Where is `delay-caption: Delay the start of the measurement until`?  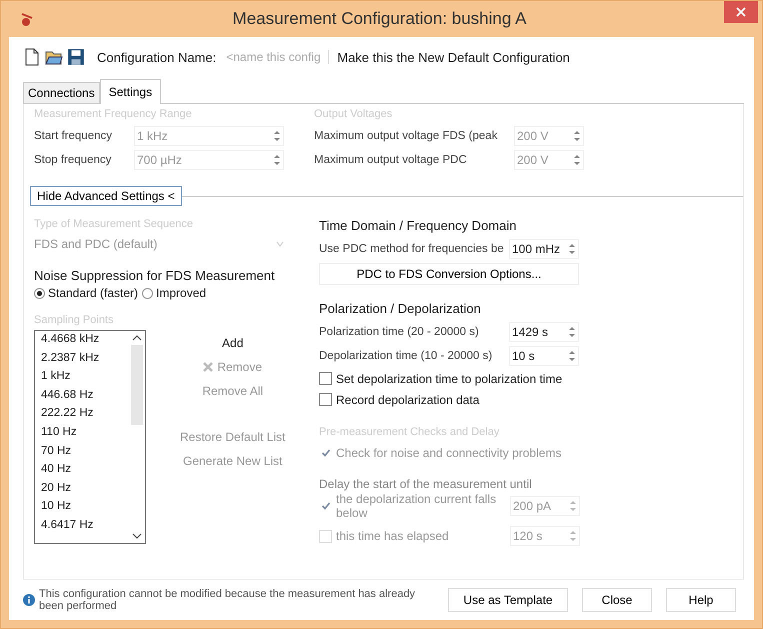
delay-caption: Delay the start of the measurement until is located at coordinates (426, 484).